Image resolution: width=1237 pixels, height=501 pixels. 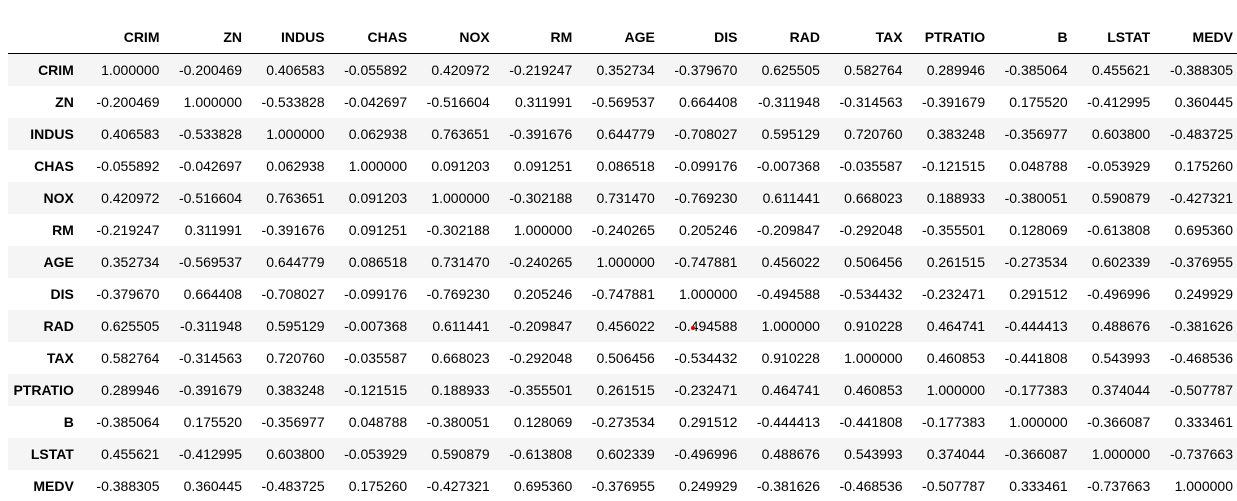 I want to click on table-cell: 0.455621, so click(x=1121, y=69).